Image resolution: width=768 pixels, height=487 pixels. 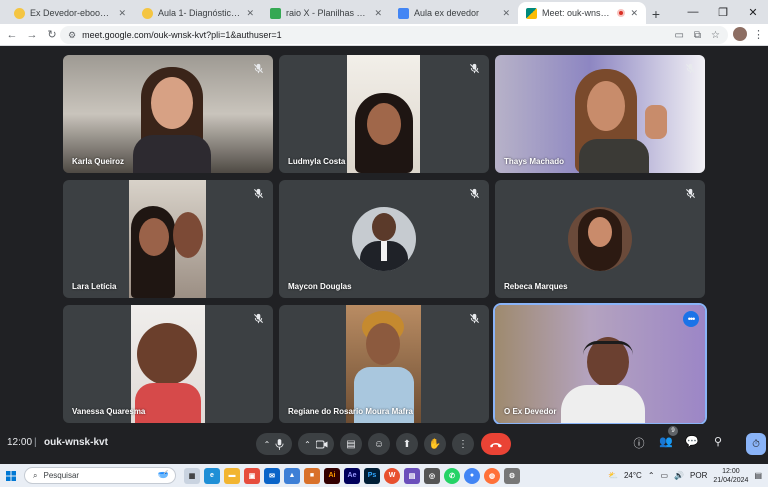 What do you see at coordinates (715, 35) in the screenshot?
I see `bookmark-star-icon: ☆` at bounding box center [715, 35].